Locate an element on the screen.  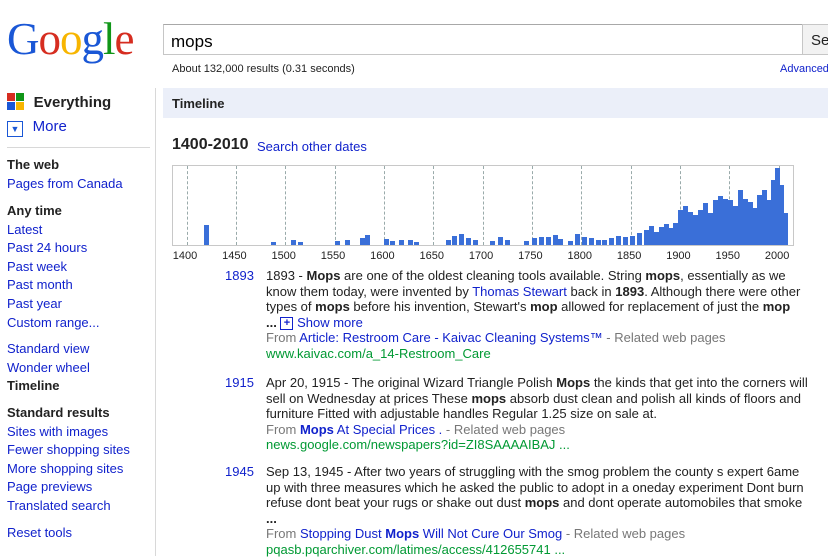
axis-tick-label: 1800 is located at coordinates (580, 256).